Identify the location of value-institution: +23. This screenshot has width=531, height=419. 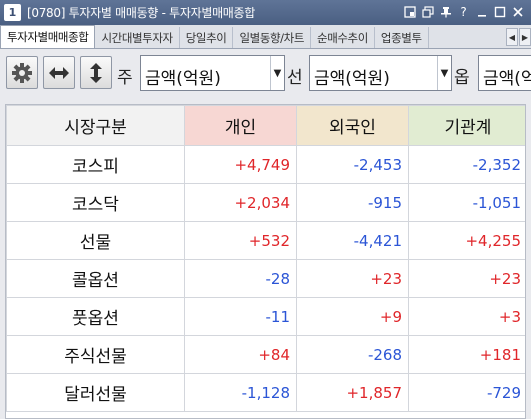
(466, 278).